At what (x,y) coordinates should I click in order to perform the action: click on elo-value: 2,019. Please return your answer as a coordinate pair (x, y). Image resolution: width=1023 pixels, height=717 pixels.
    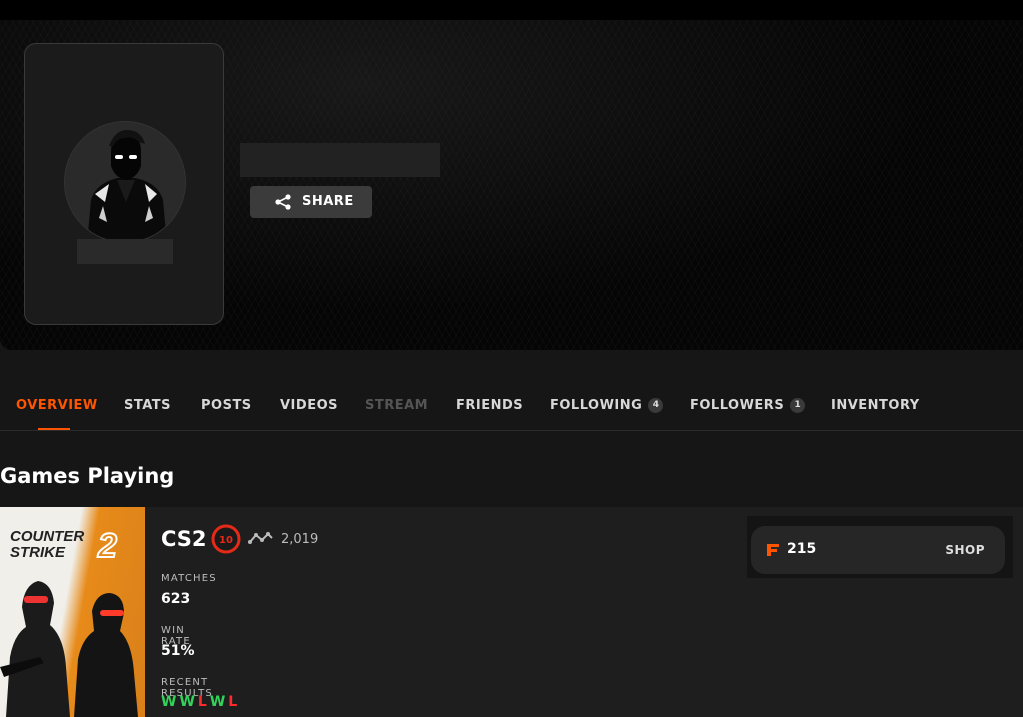
    Looking at the image, I should click on (300, 539).